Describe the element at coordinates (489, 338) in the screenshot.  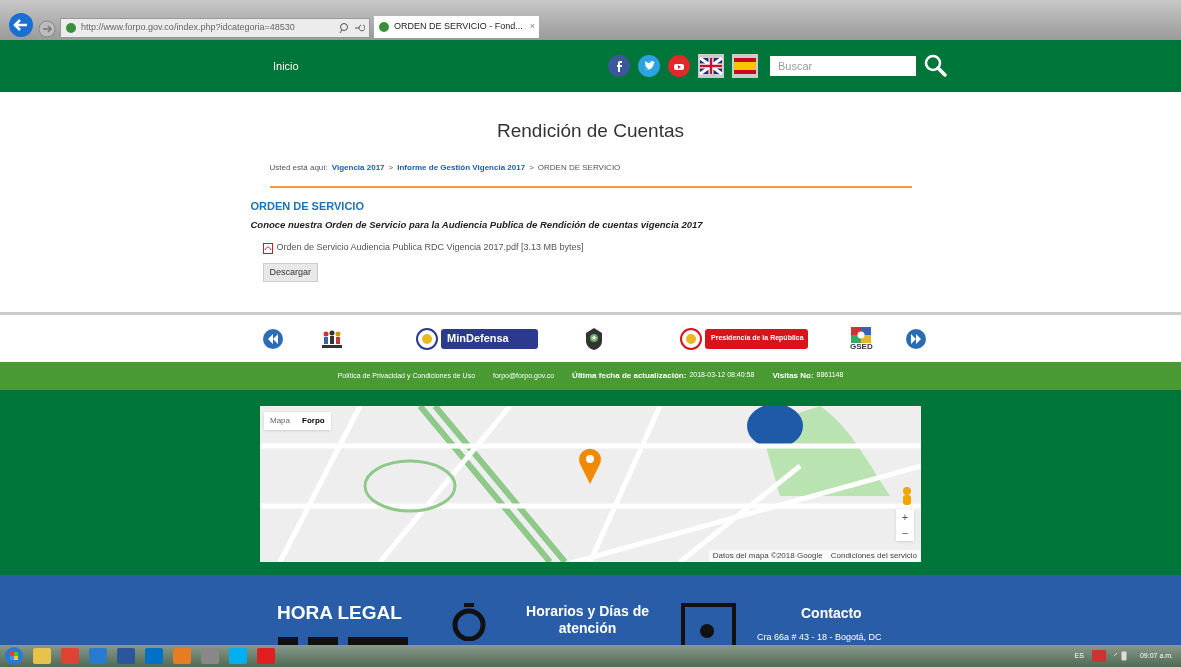
I see `logo-banner: MinDefensa` at that location.